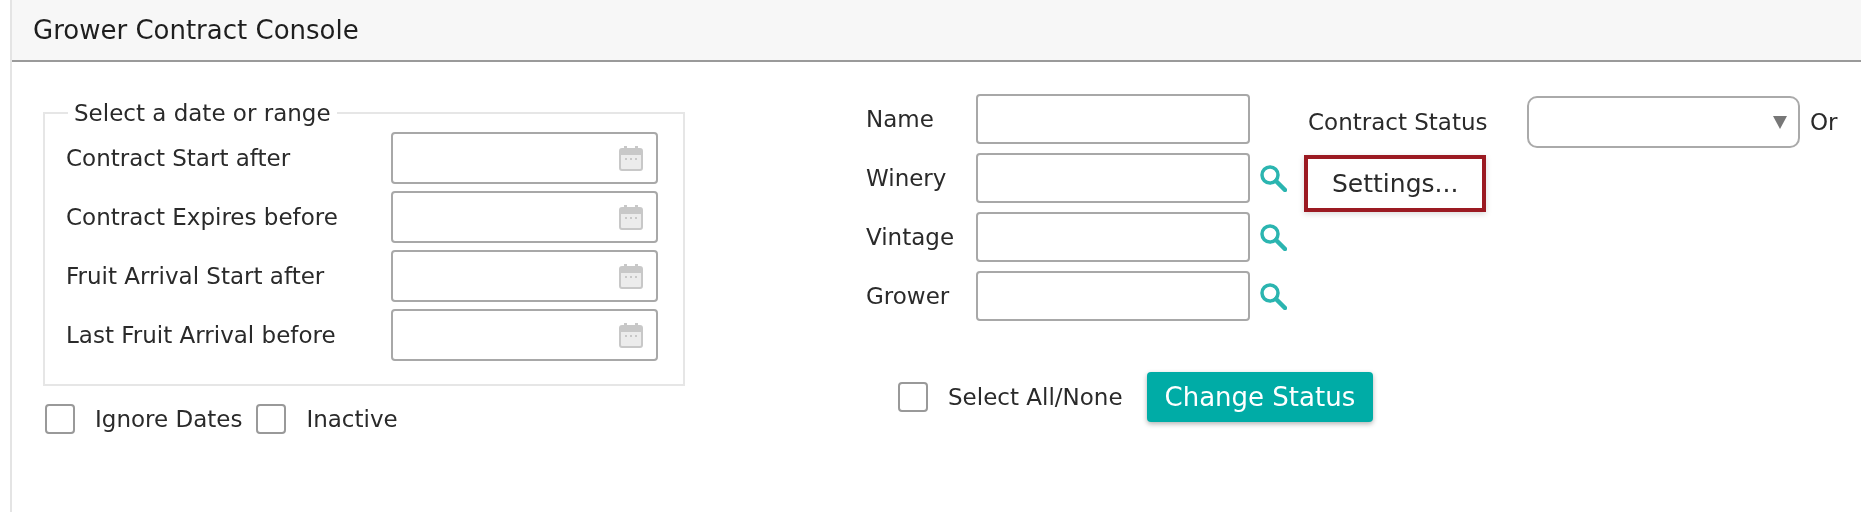  What do you see at coordinates (179, 158) in the screenshot?
I see `field-label: Contract Start after` at bounding box center [179, 158].